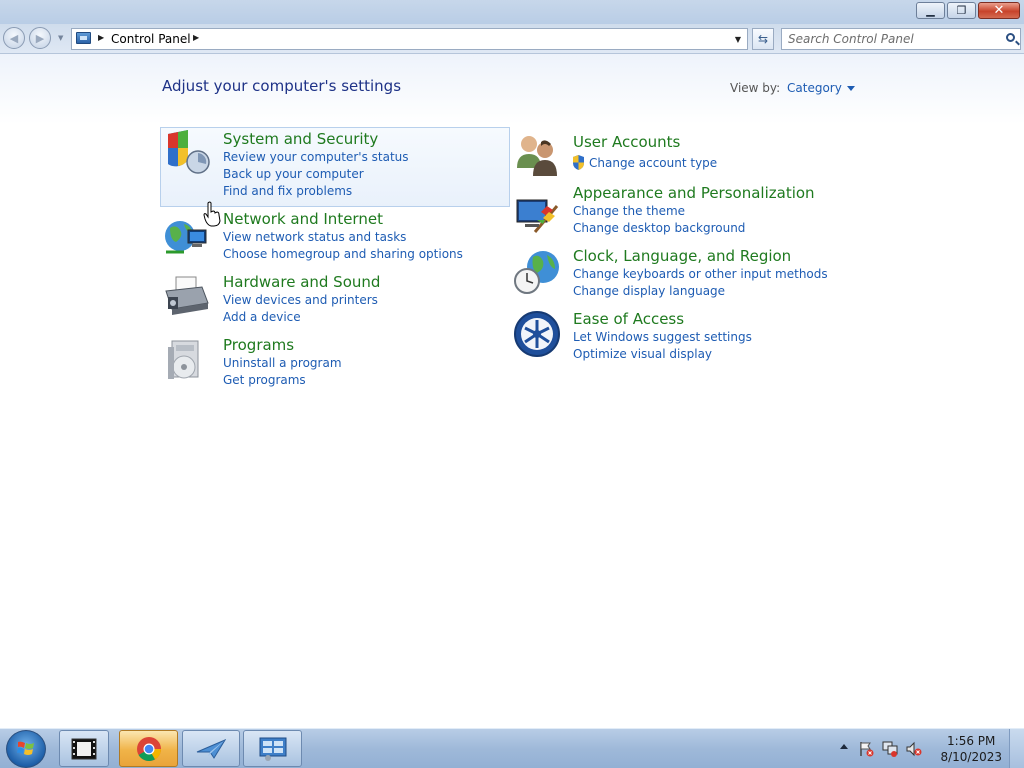 Image resolution: width=1024 pixels, height=768 pixels. I want to click on start-button, so click(26, 749).